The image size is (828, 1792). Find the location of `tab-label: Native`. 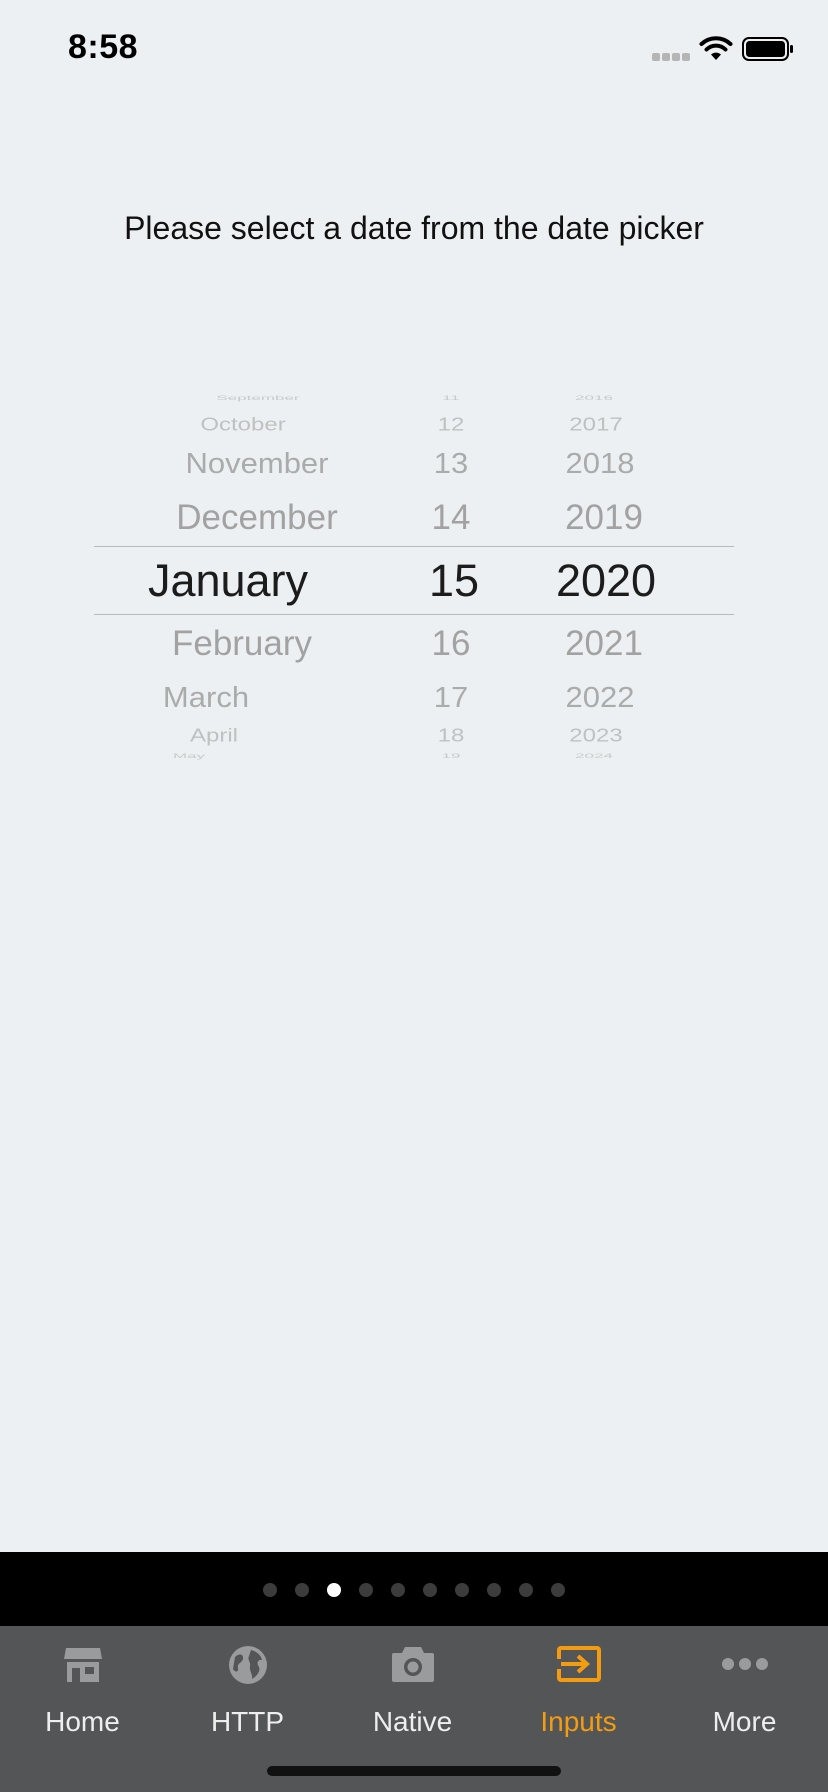

tab-label: Native is located at coordinates (412, 1721).